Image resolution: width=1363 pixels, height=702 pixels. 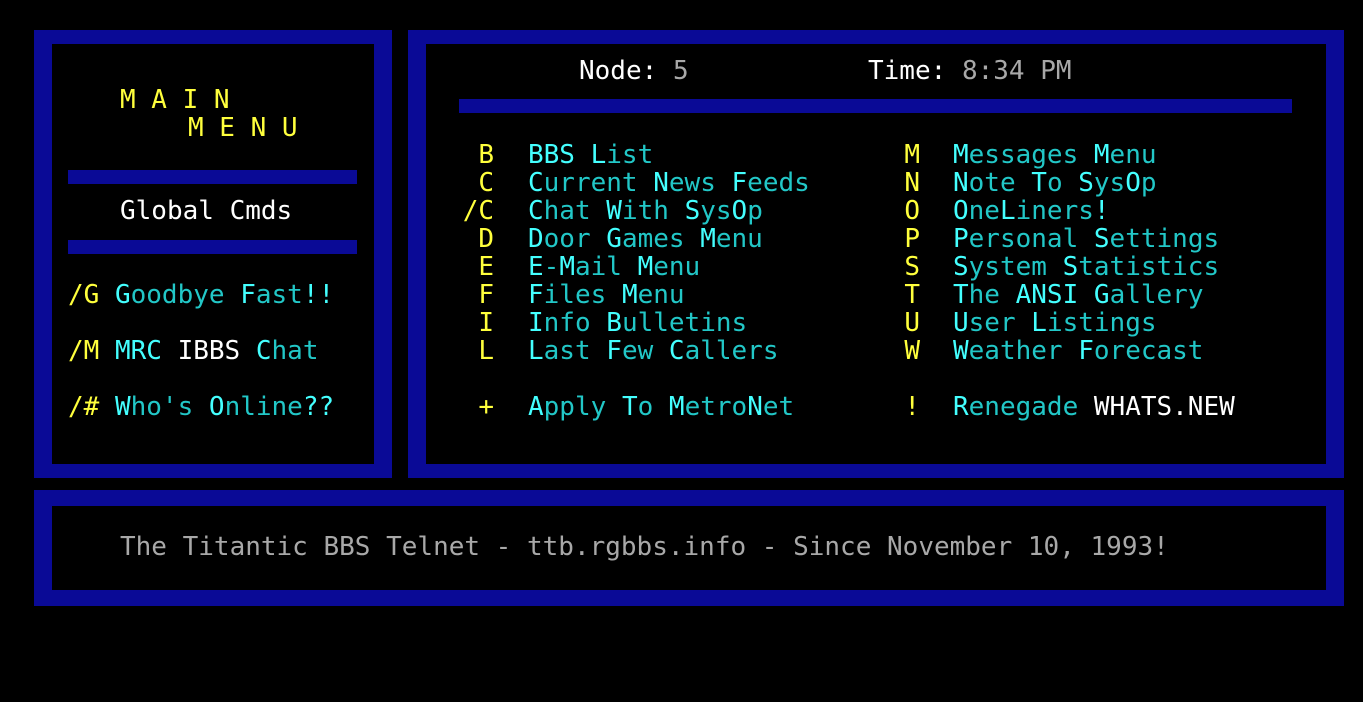 What do you see at coordinates (900, 295) in the screenshot?
I see `menu-item-t: T` at bounding box center [900, 295].